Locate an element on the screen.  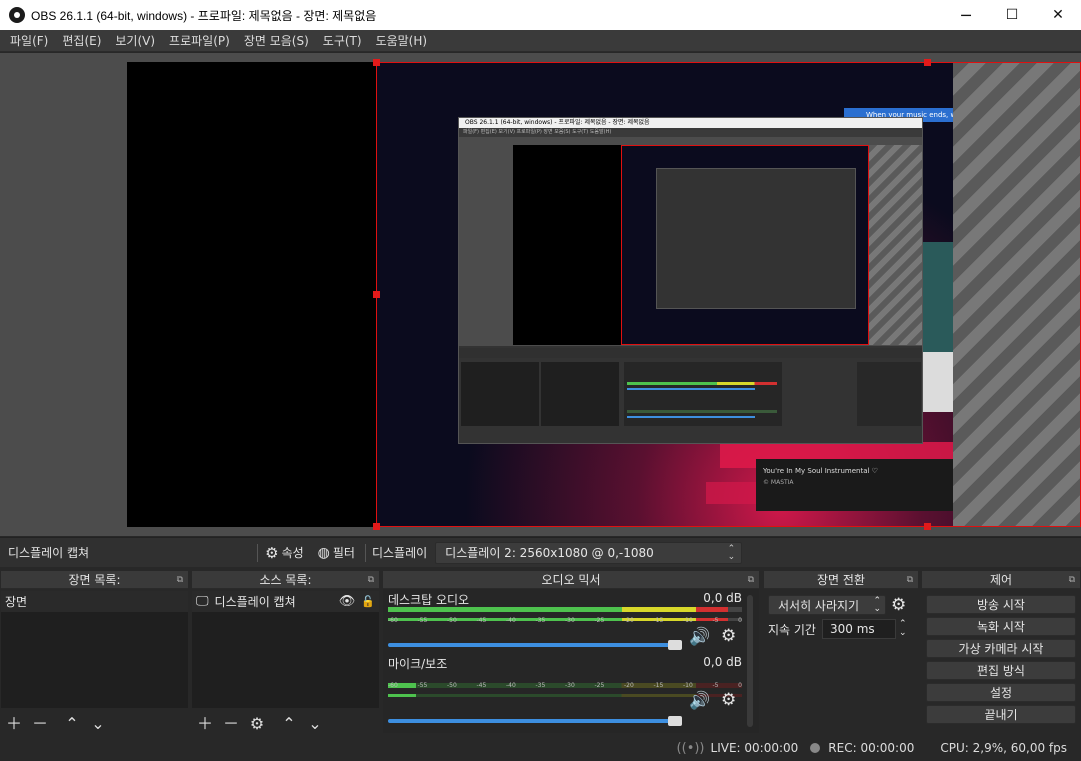
display-select: 디스플레이 2: 2560x1080 @ 0,-1080 ⌃ ⌄ is located at coordinates (589, 552).